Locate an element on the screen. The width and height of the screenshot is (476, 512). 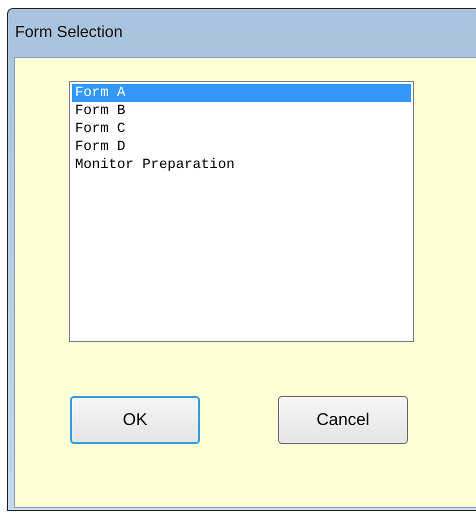
list-item: Form D is located at coordinates (241, 147).